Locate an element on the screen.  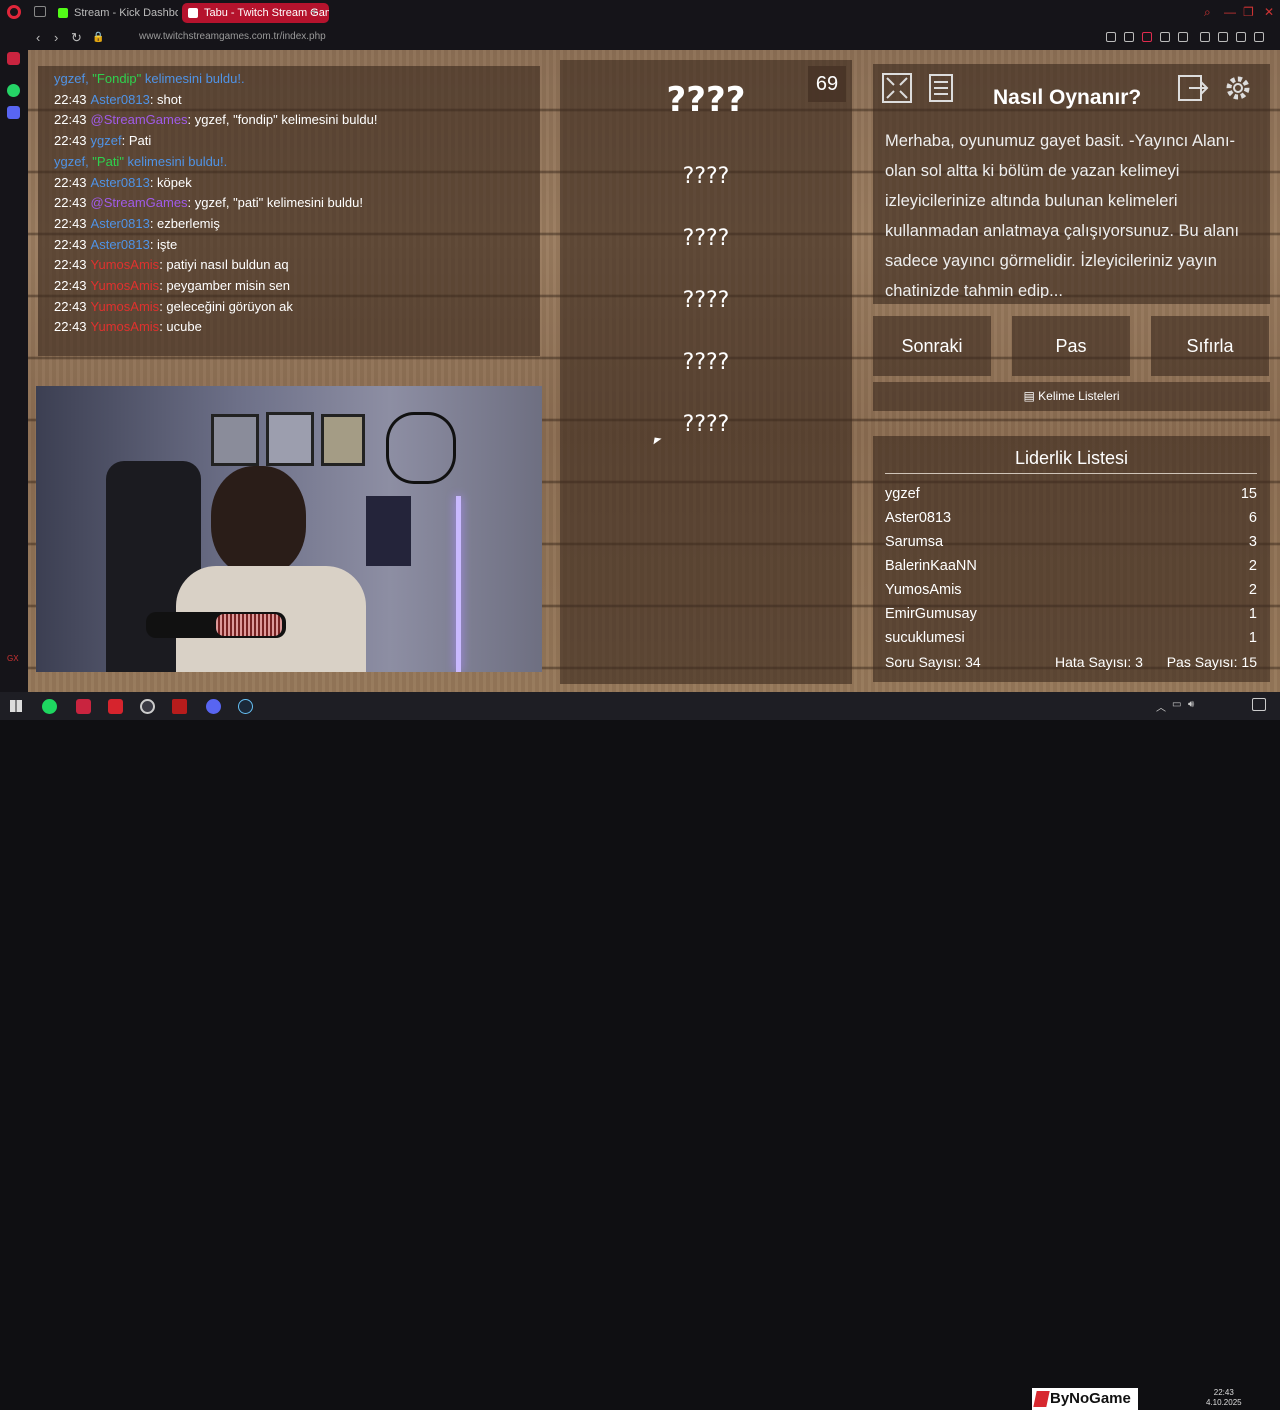
shield-icon is located at coordinates (1147, 37).